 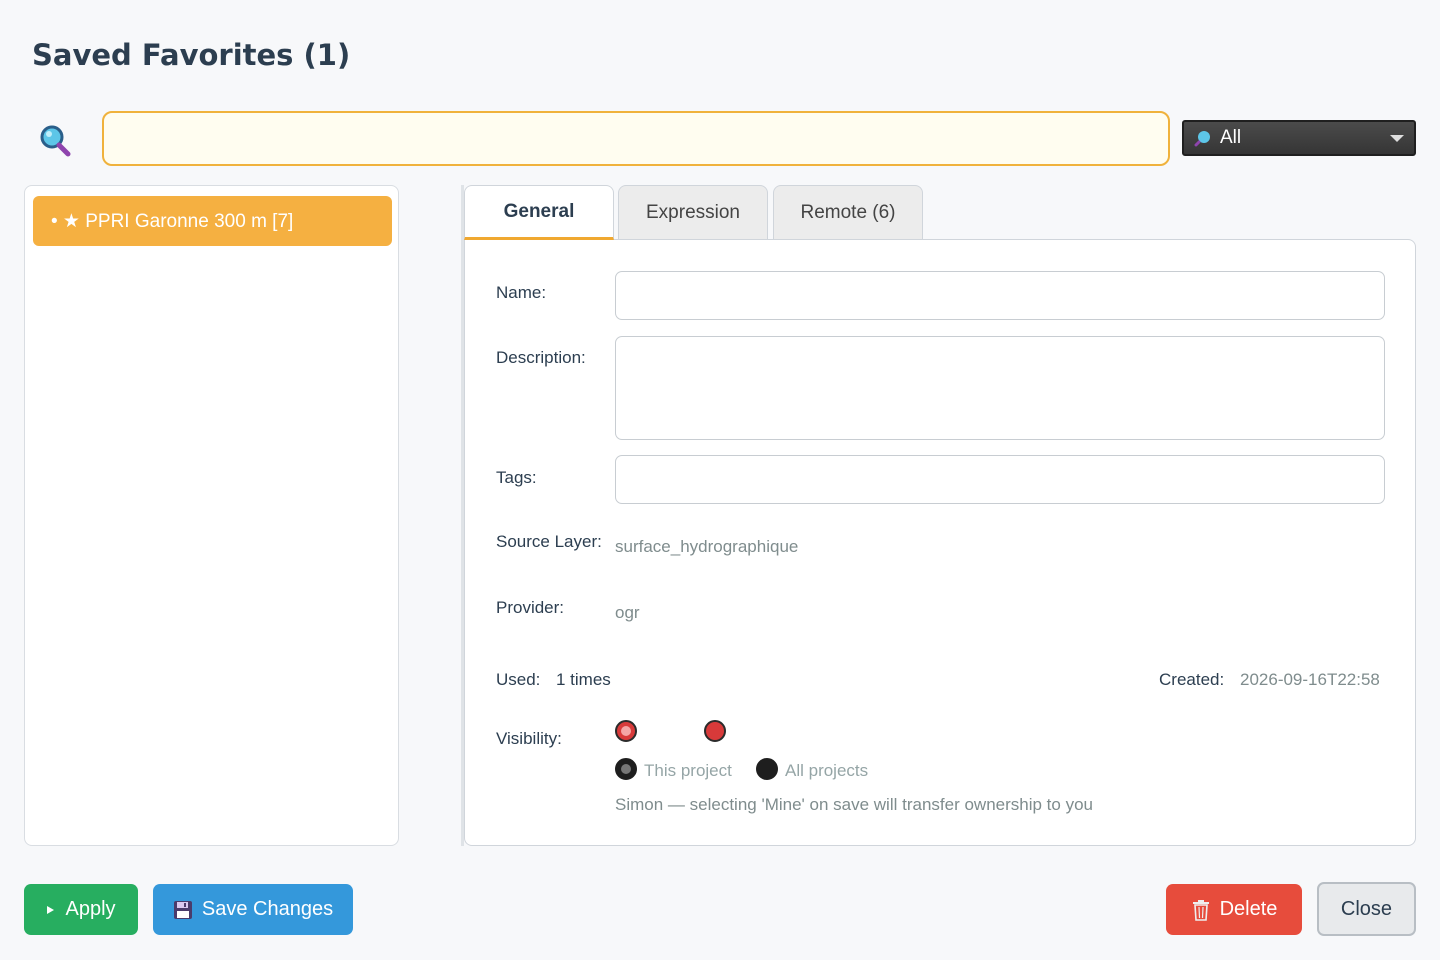 I want to click on visibility-mine-radio, so click(x=626, y=731).